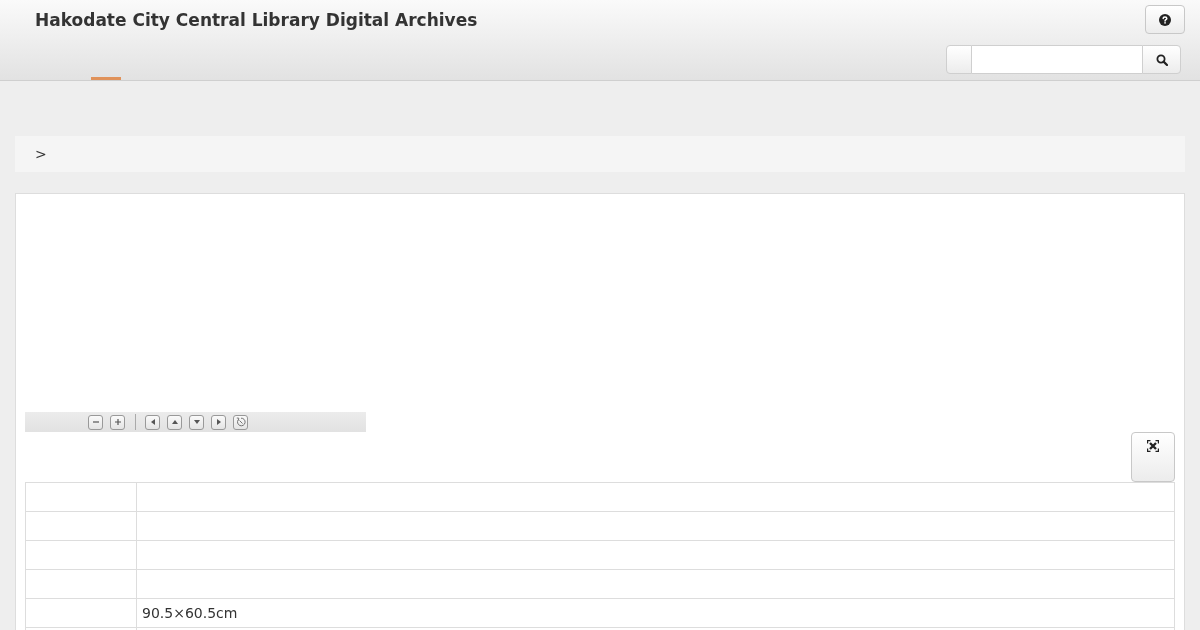 The width and height of the screenshot is (1200, 630). I want to click on site-title: Hakodate City Central Library Digital Archives, so click(256, 20).